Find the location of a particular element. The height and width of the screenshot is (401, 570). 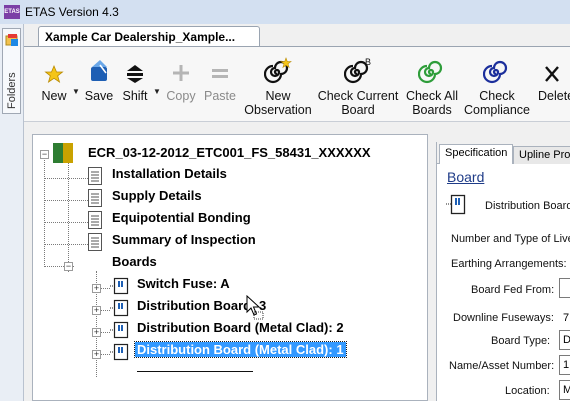

delete-x-icon is located at coordinates (552, 74).